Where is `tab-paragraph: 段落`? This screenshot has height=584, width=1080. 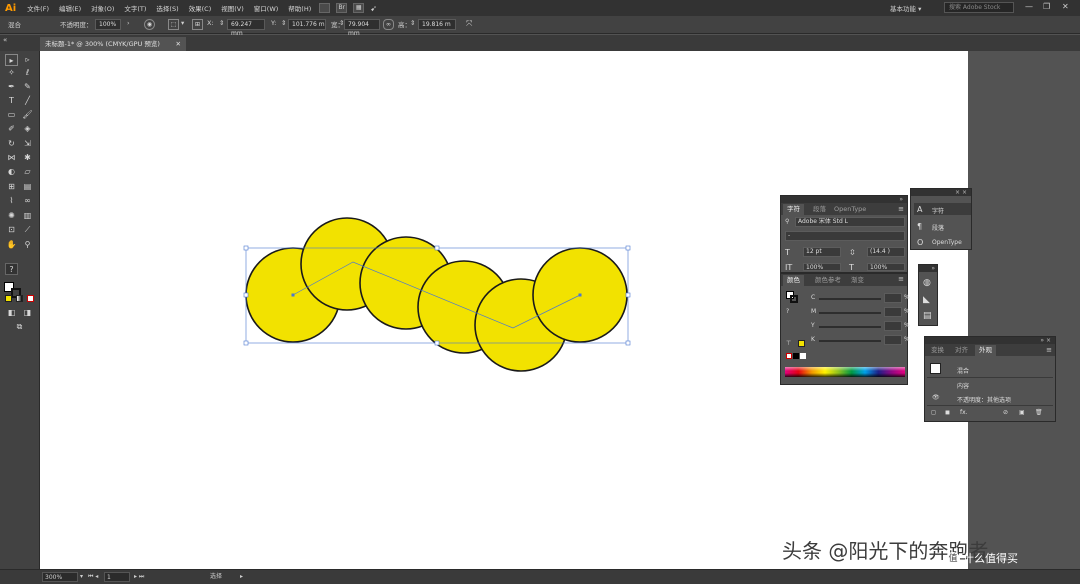
tab-paragraph: 段落 is located at coordinates (819, 209).